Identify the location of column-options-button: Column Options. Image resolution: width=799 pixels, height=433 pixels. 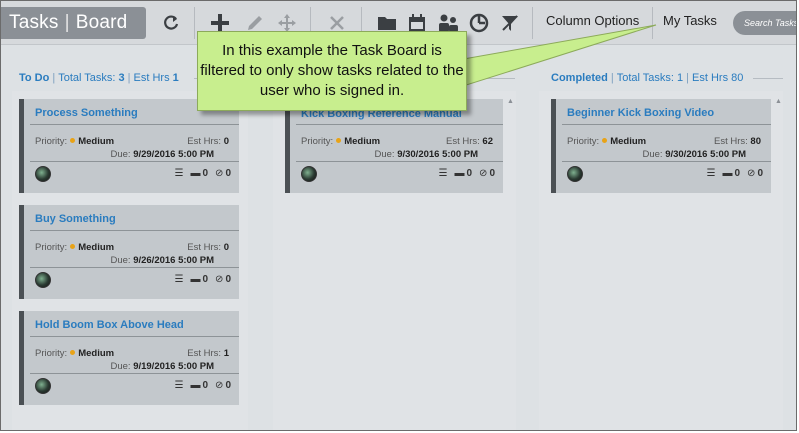
(592, 20).